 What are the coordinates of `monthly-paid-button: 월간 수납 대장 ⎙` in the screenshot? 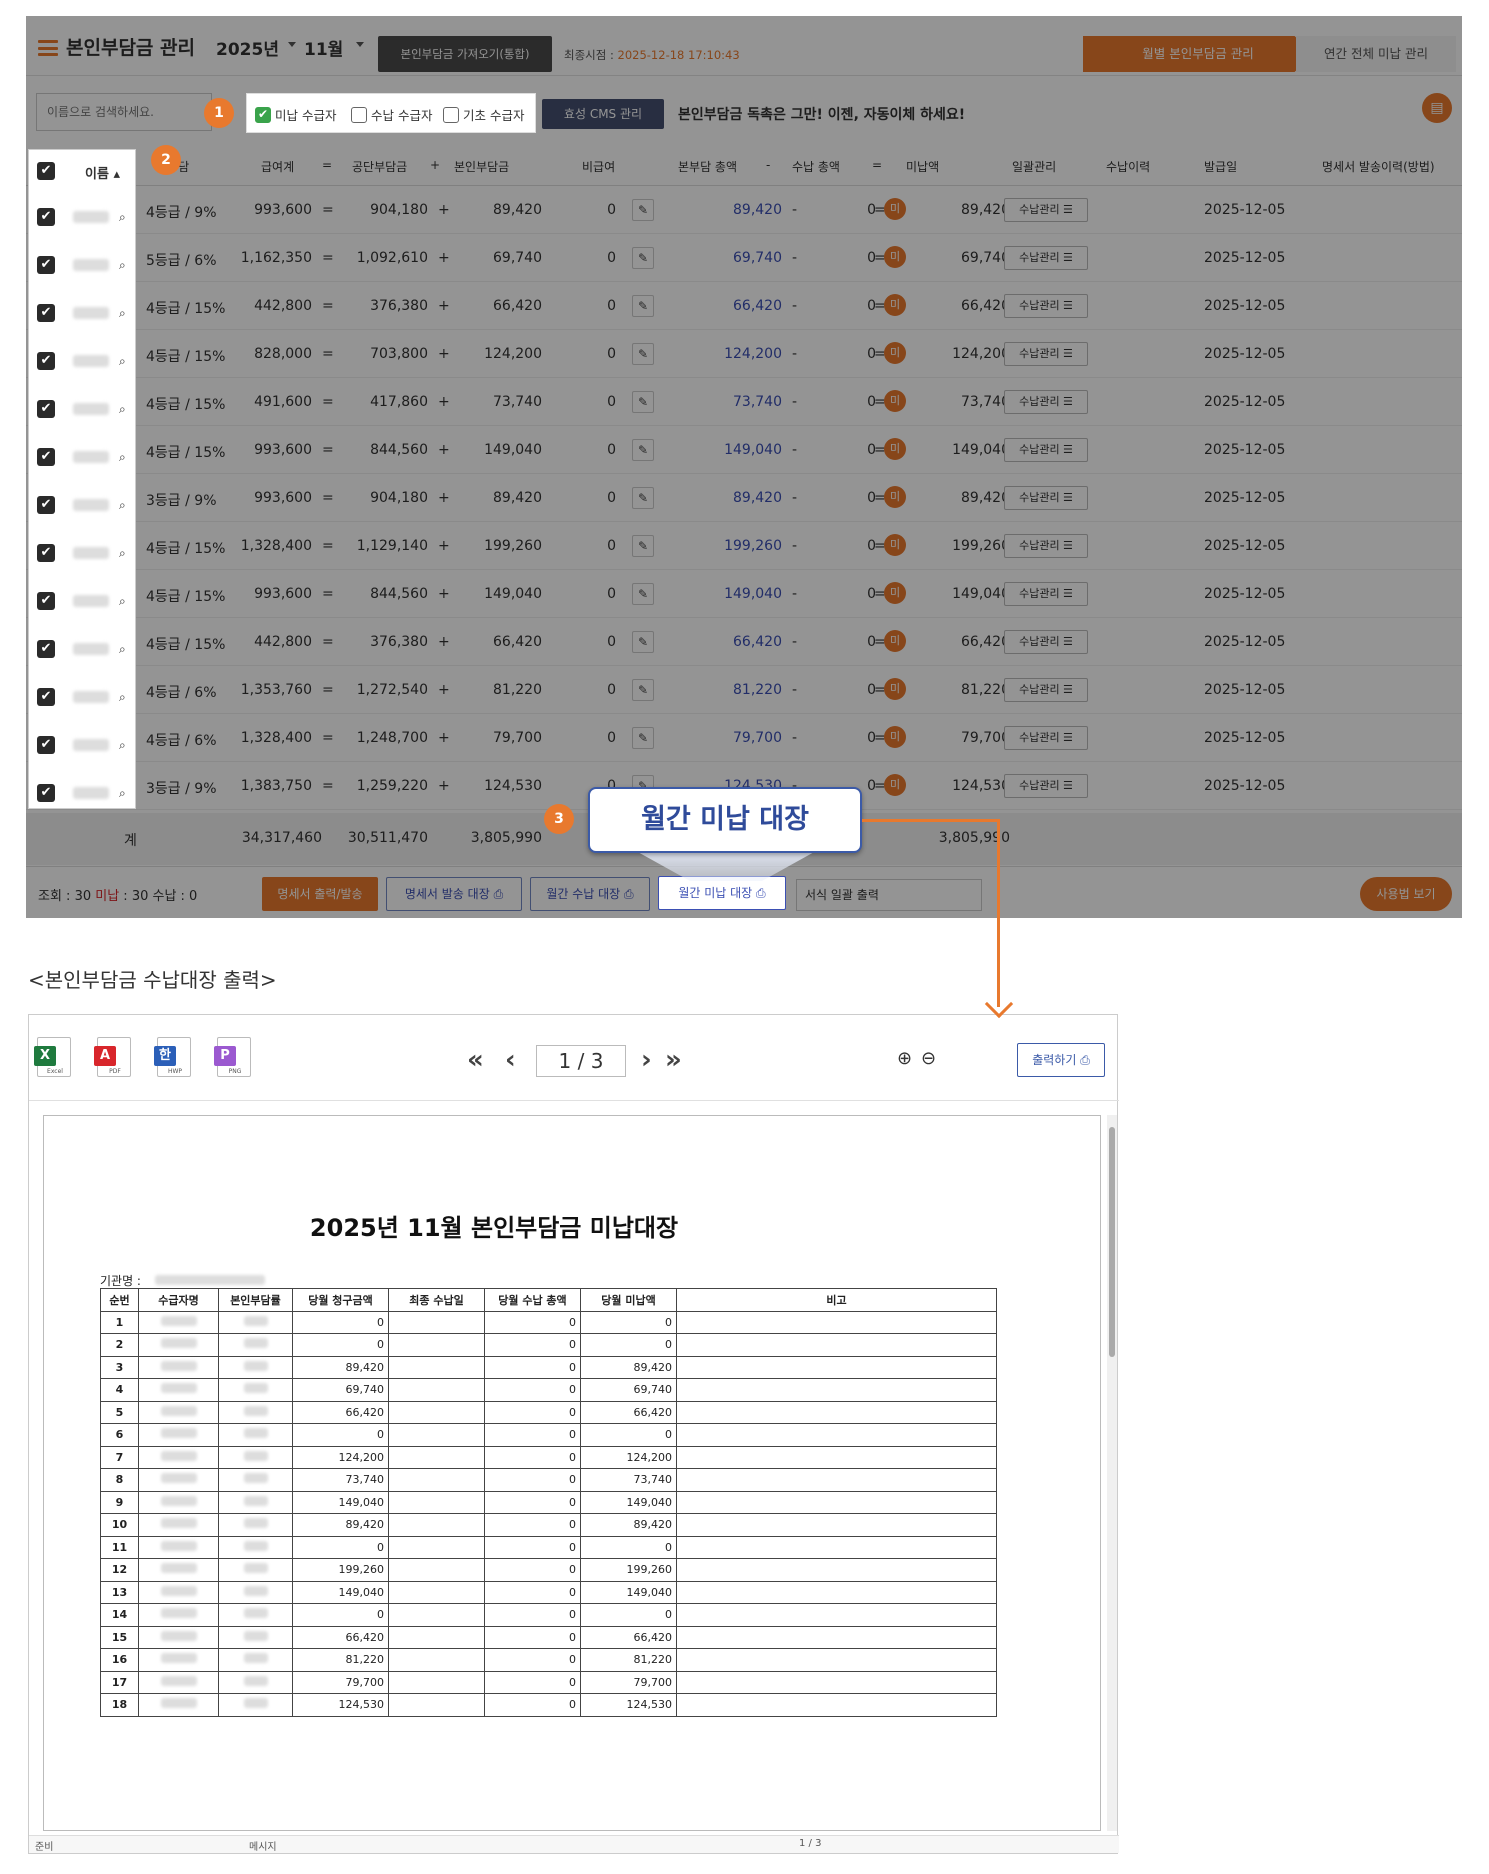 It's located at (590, 894).